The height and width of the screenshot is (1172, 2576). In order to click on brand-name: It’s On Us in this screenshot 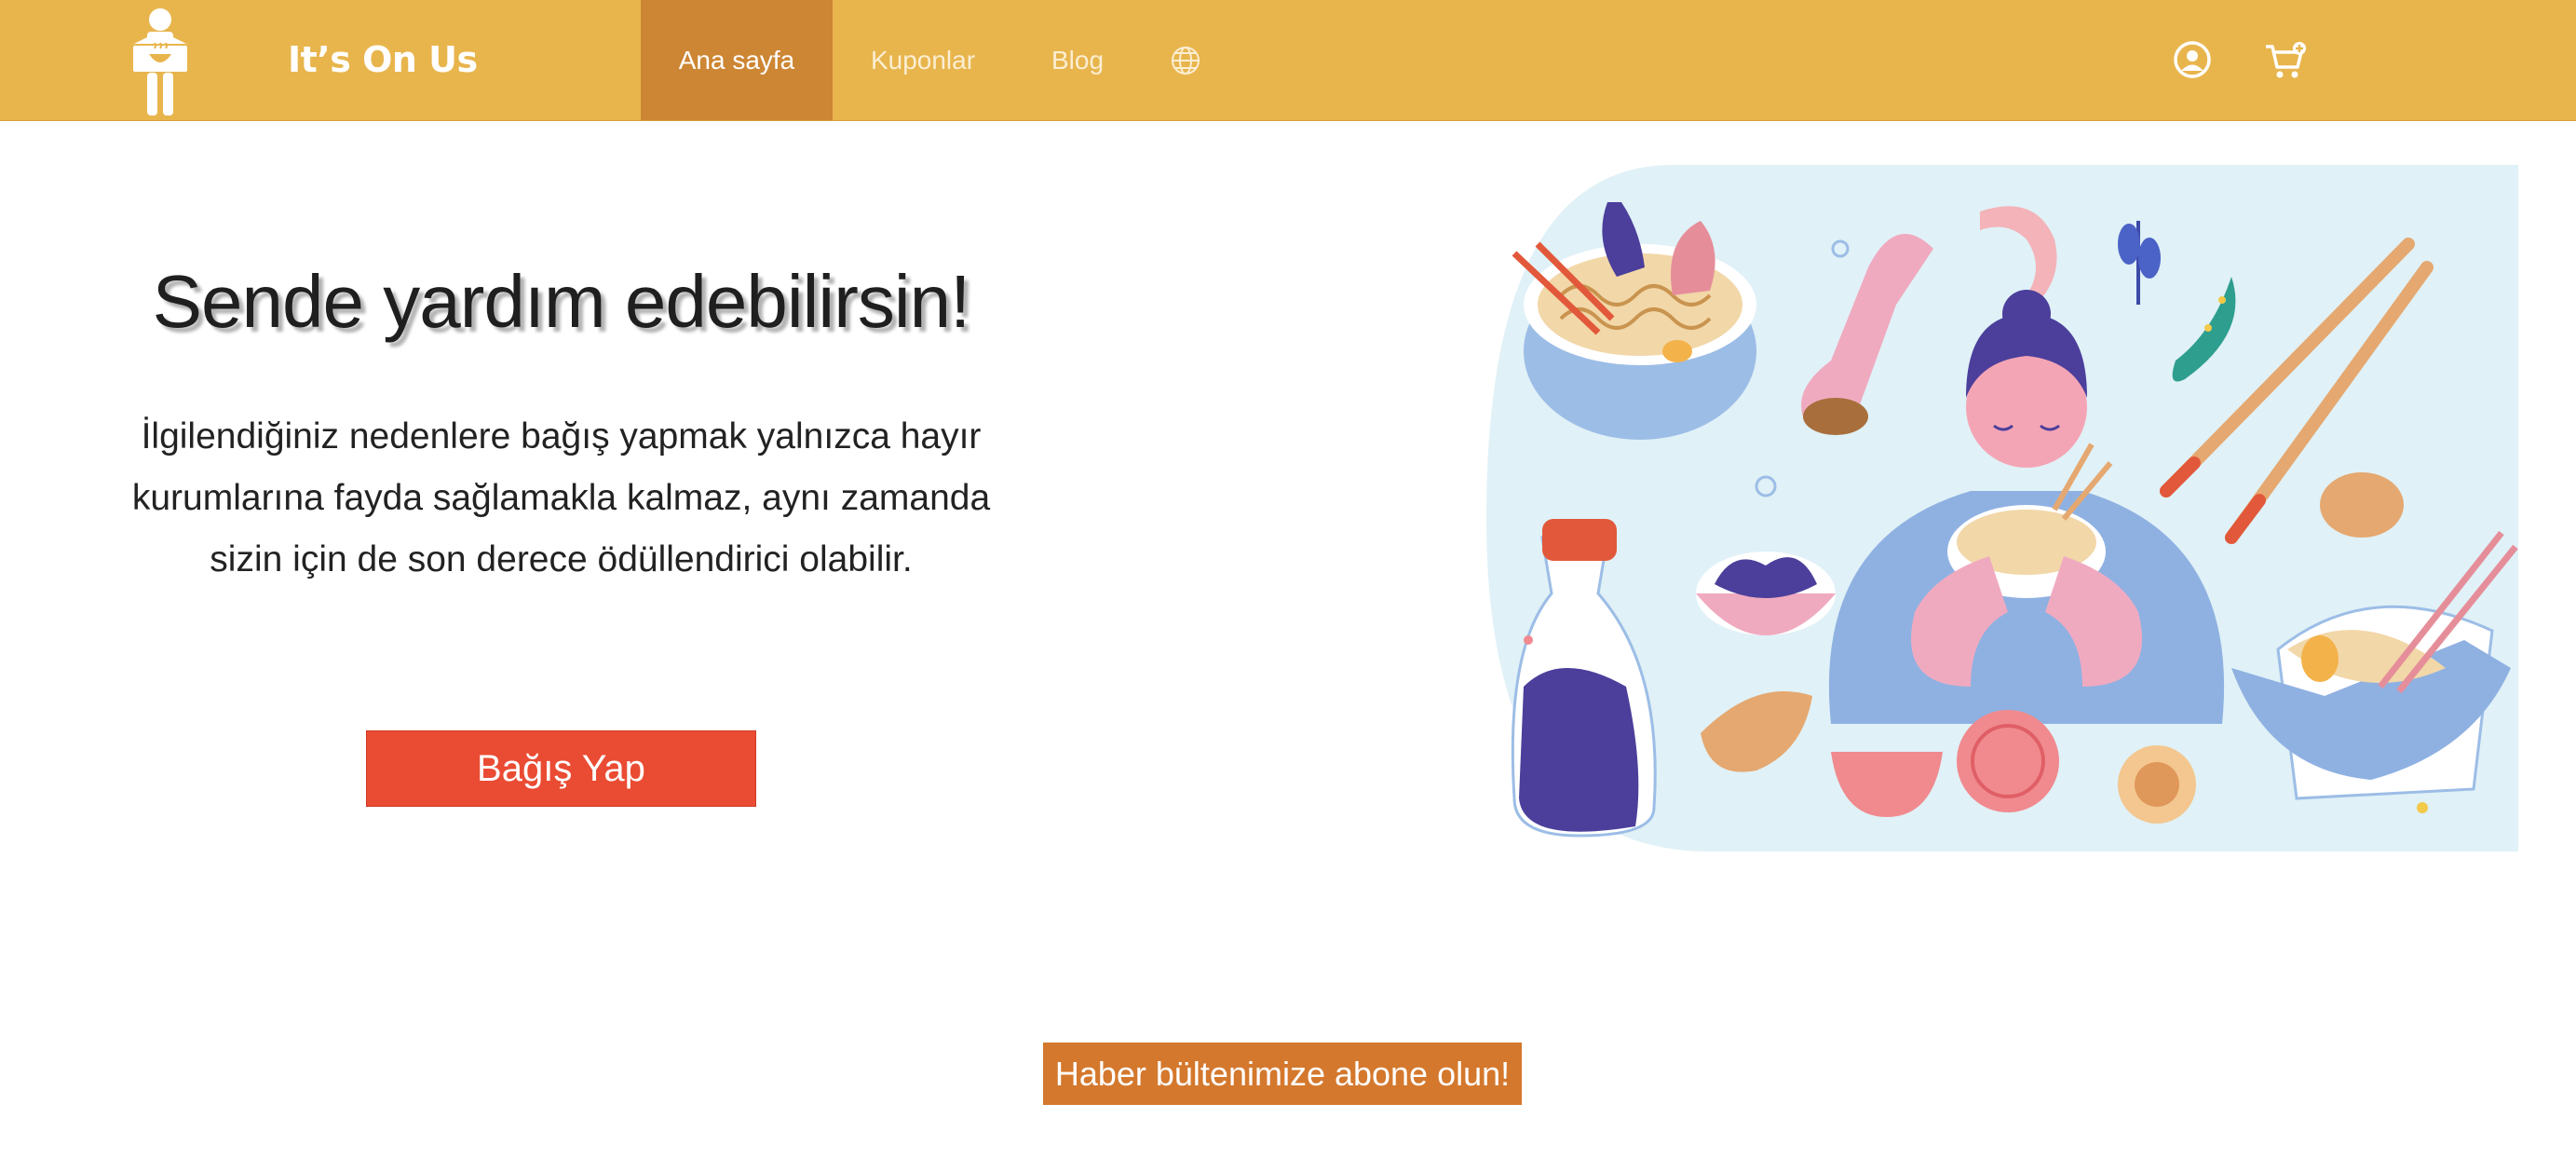, I will do `click(383, 59)`.